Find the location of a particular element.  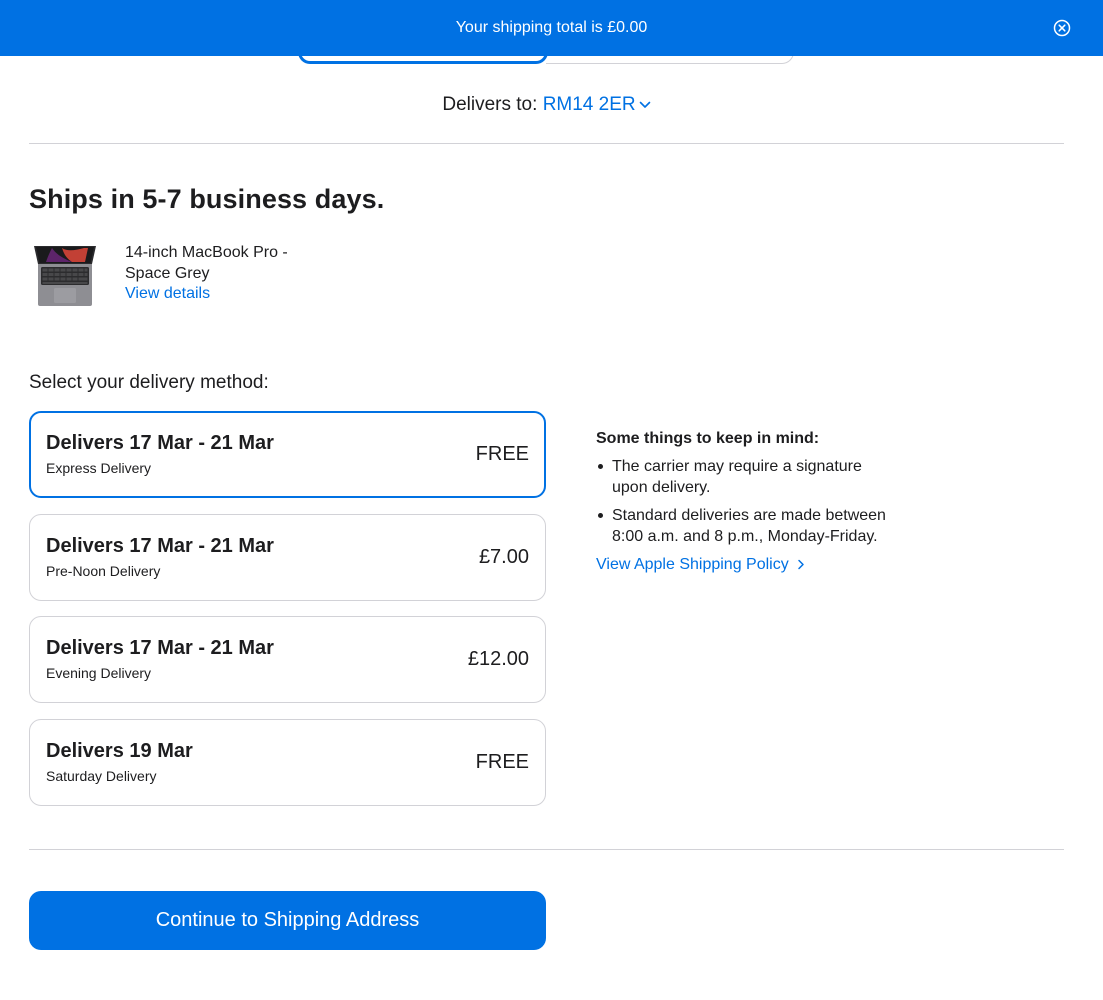

close-circle-icon is located at coordinates (1062, 28).